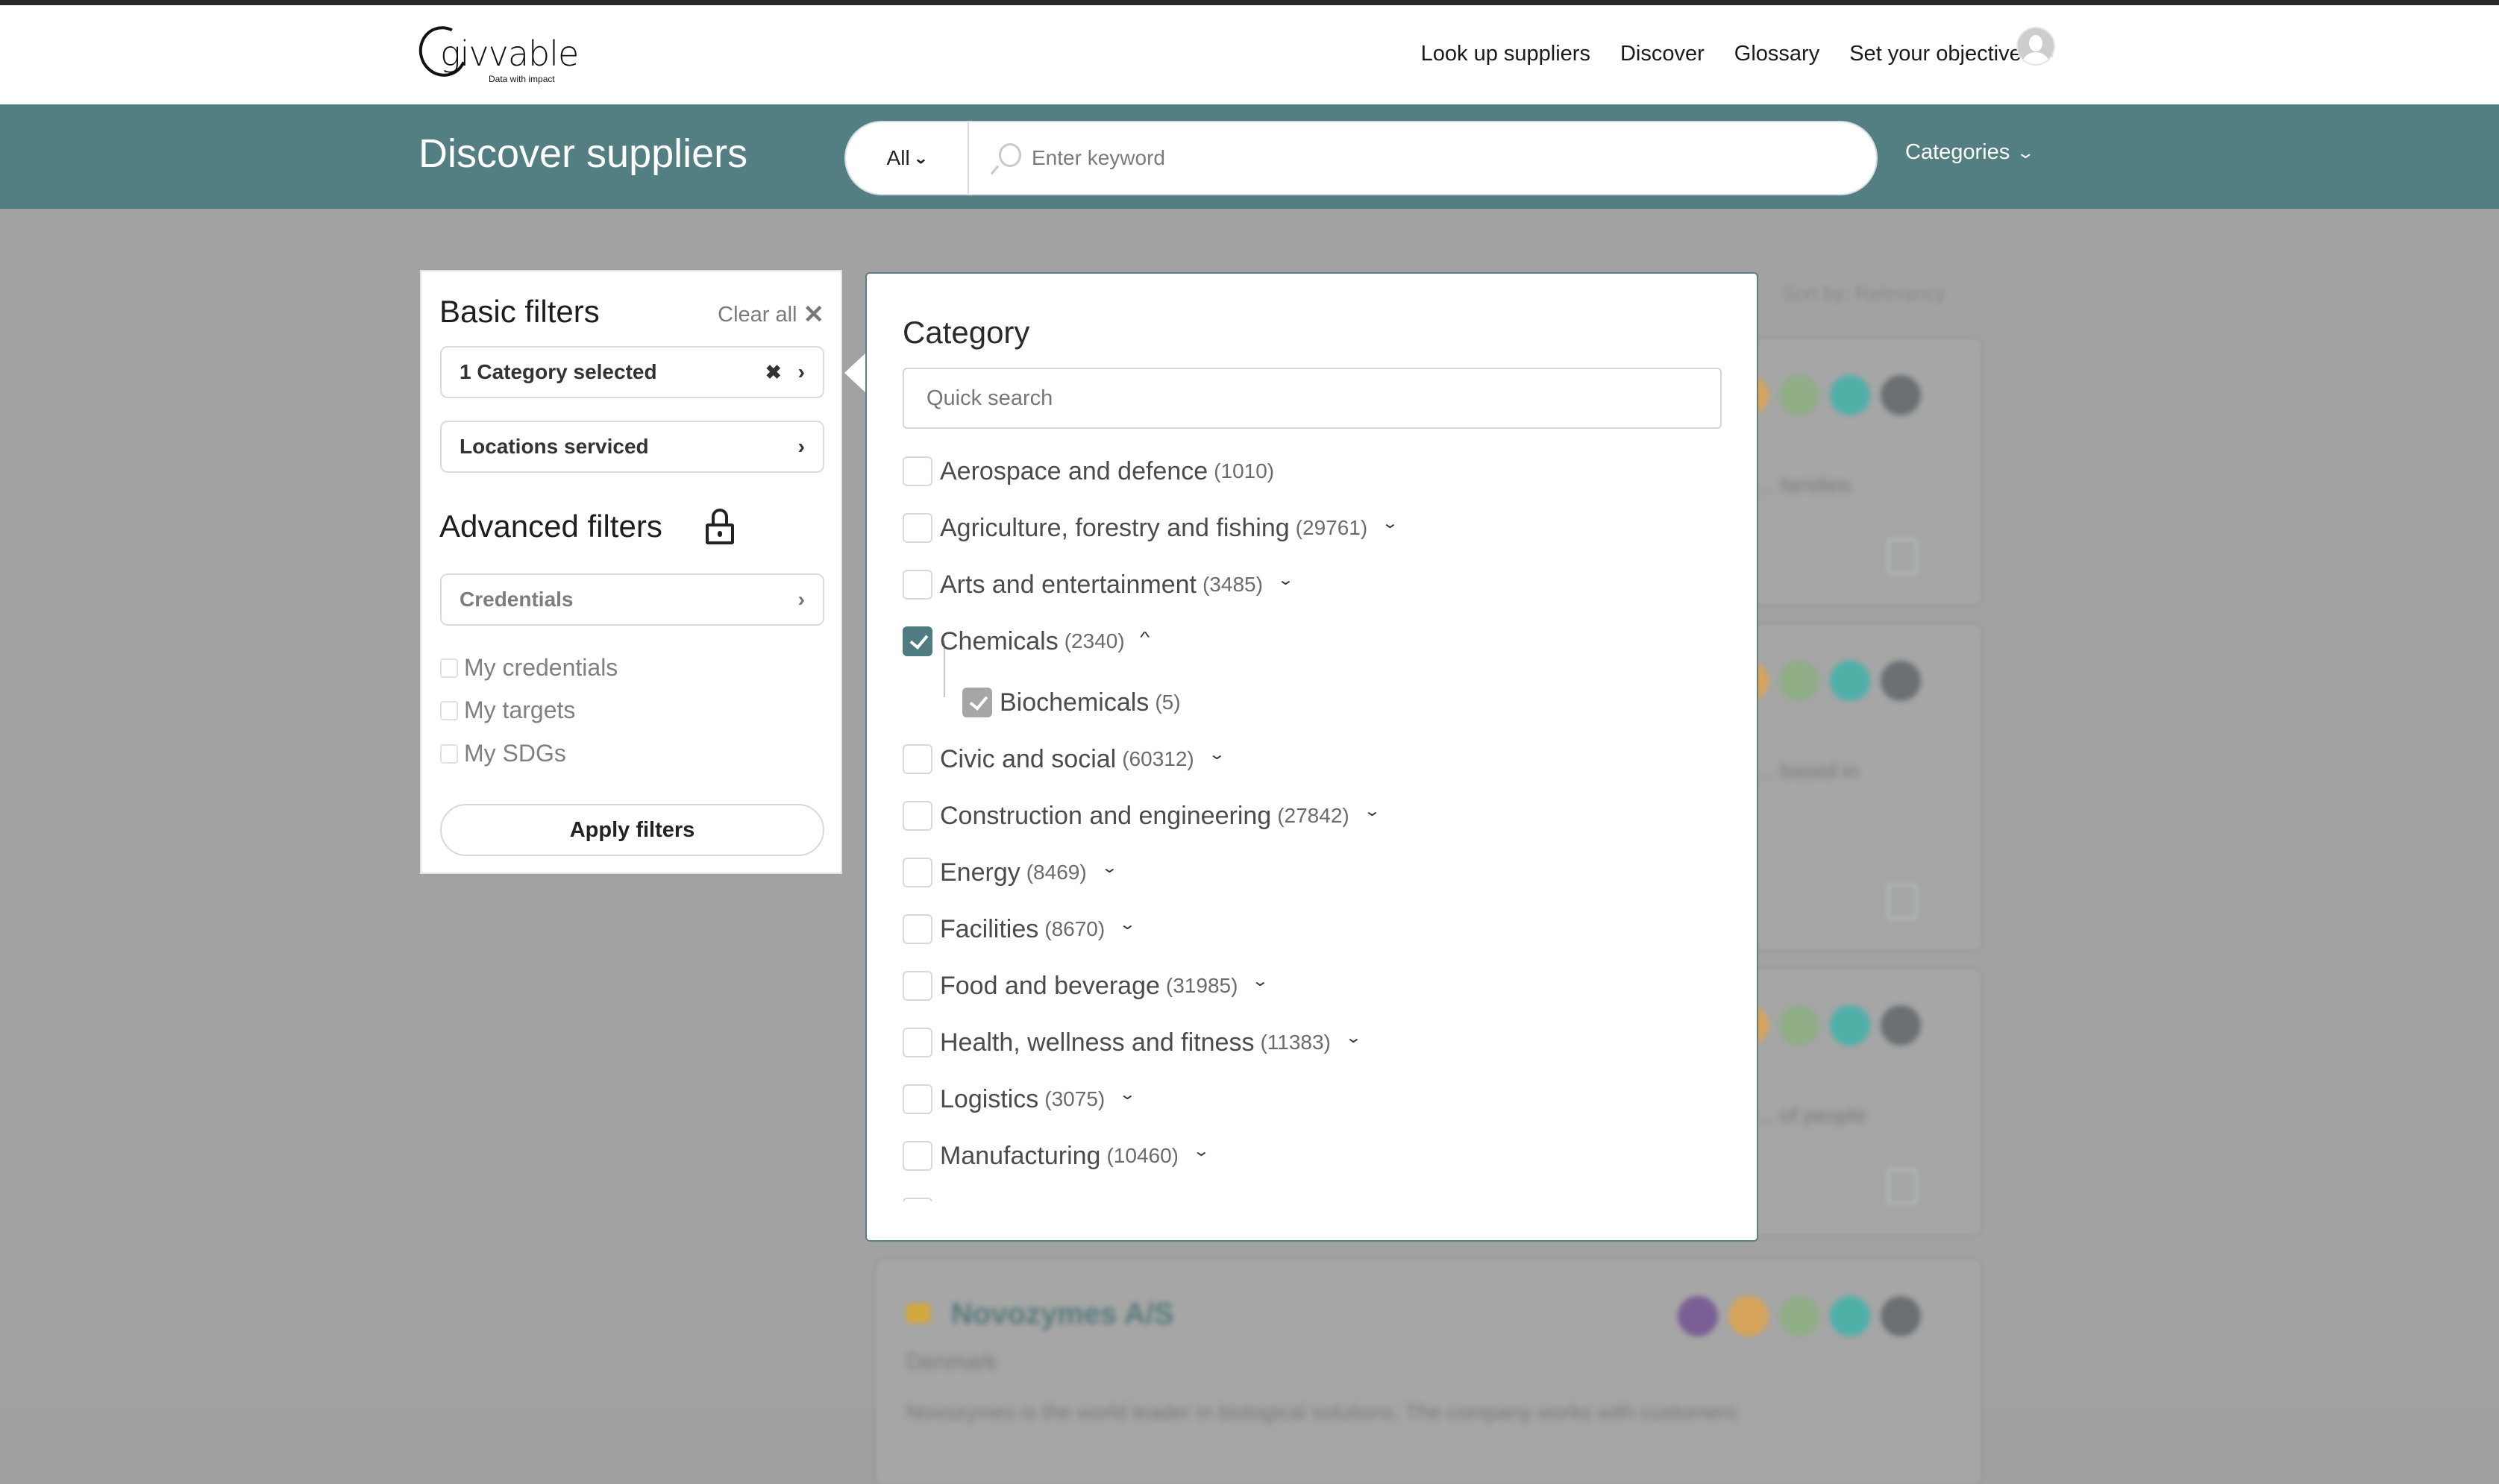  What do you see at coordinates (1168, 702) in the screenshot?
I see `category-count: (5)` at bounding box center [1168, 702].